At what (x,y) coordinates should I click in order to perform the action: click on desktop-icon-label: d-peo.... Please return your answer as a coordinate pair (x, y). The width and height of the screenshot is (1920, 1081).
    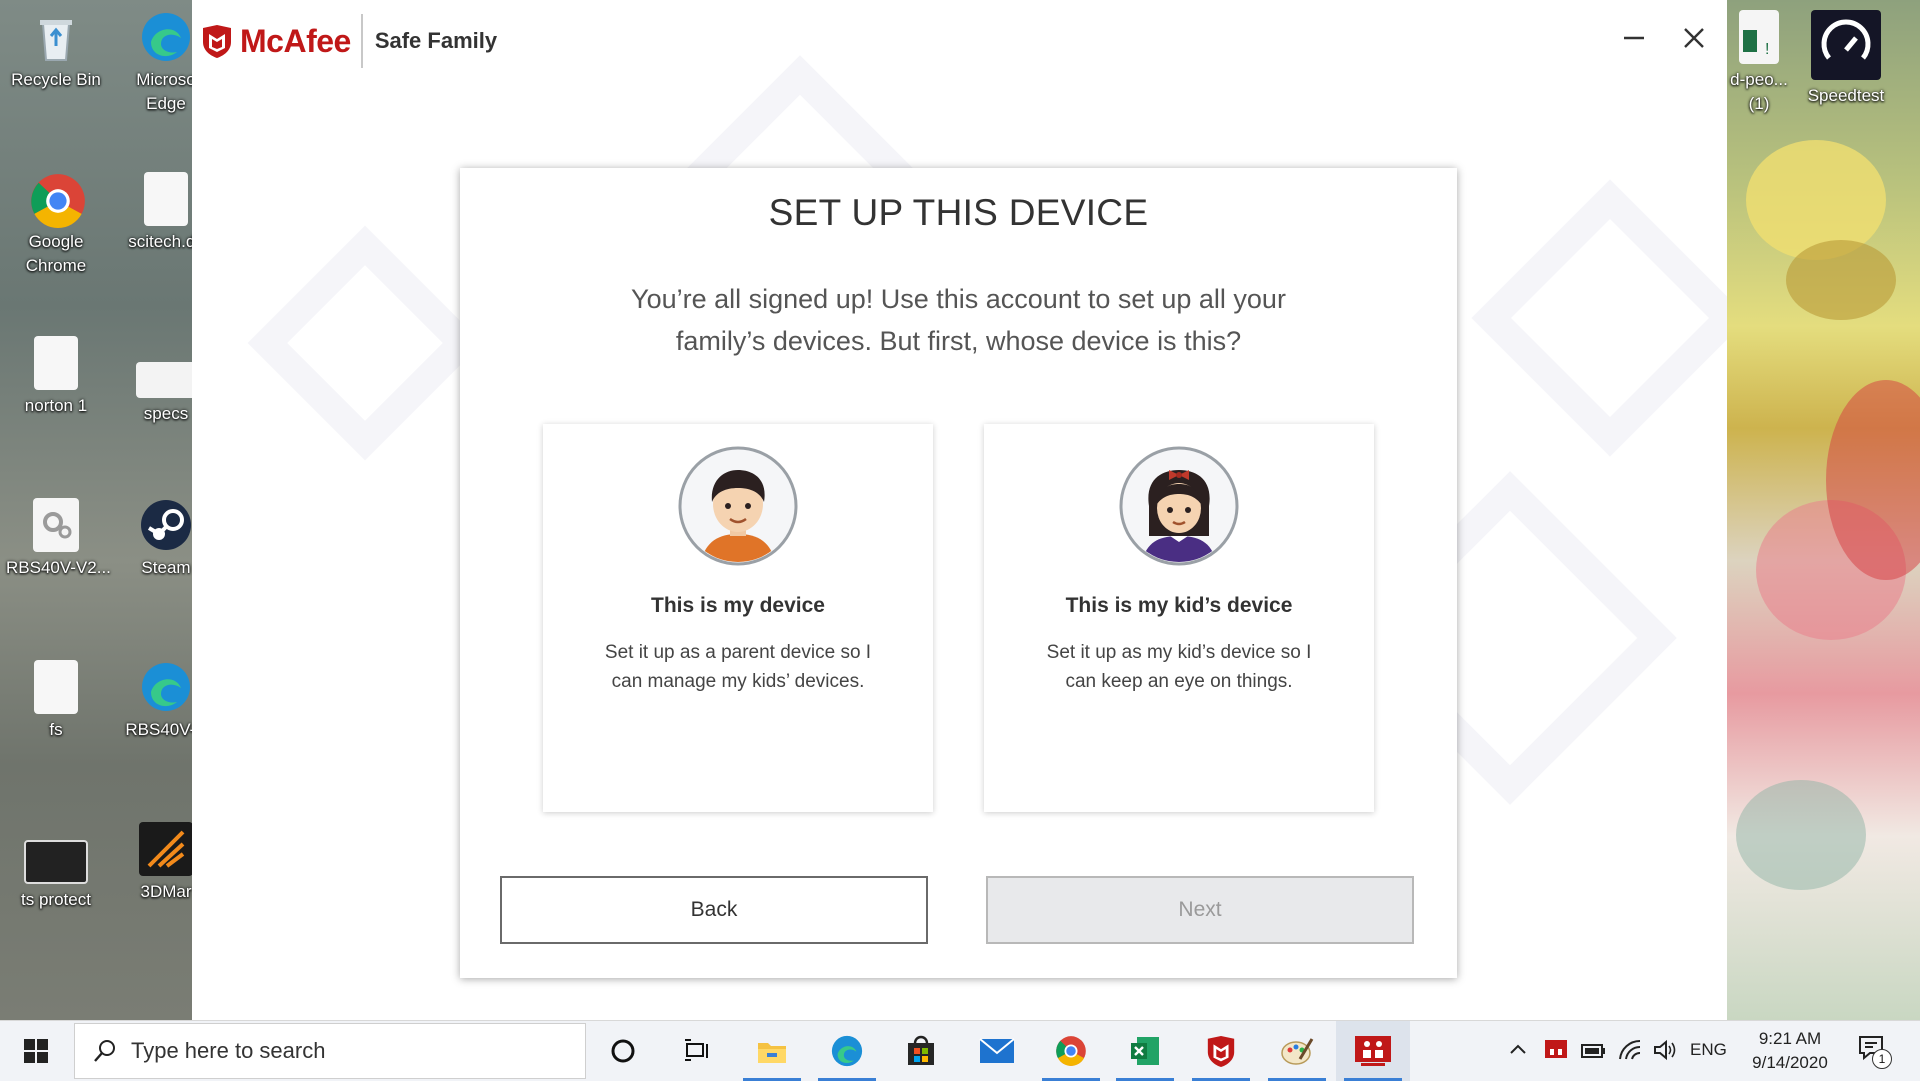
    Looking at the image, I should click on (1759, 79).